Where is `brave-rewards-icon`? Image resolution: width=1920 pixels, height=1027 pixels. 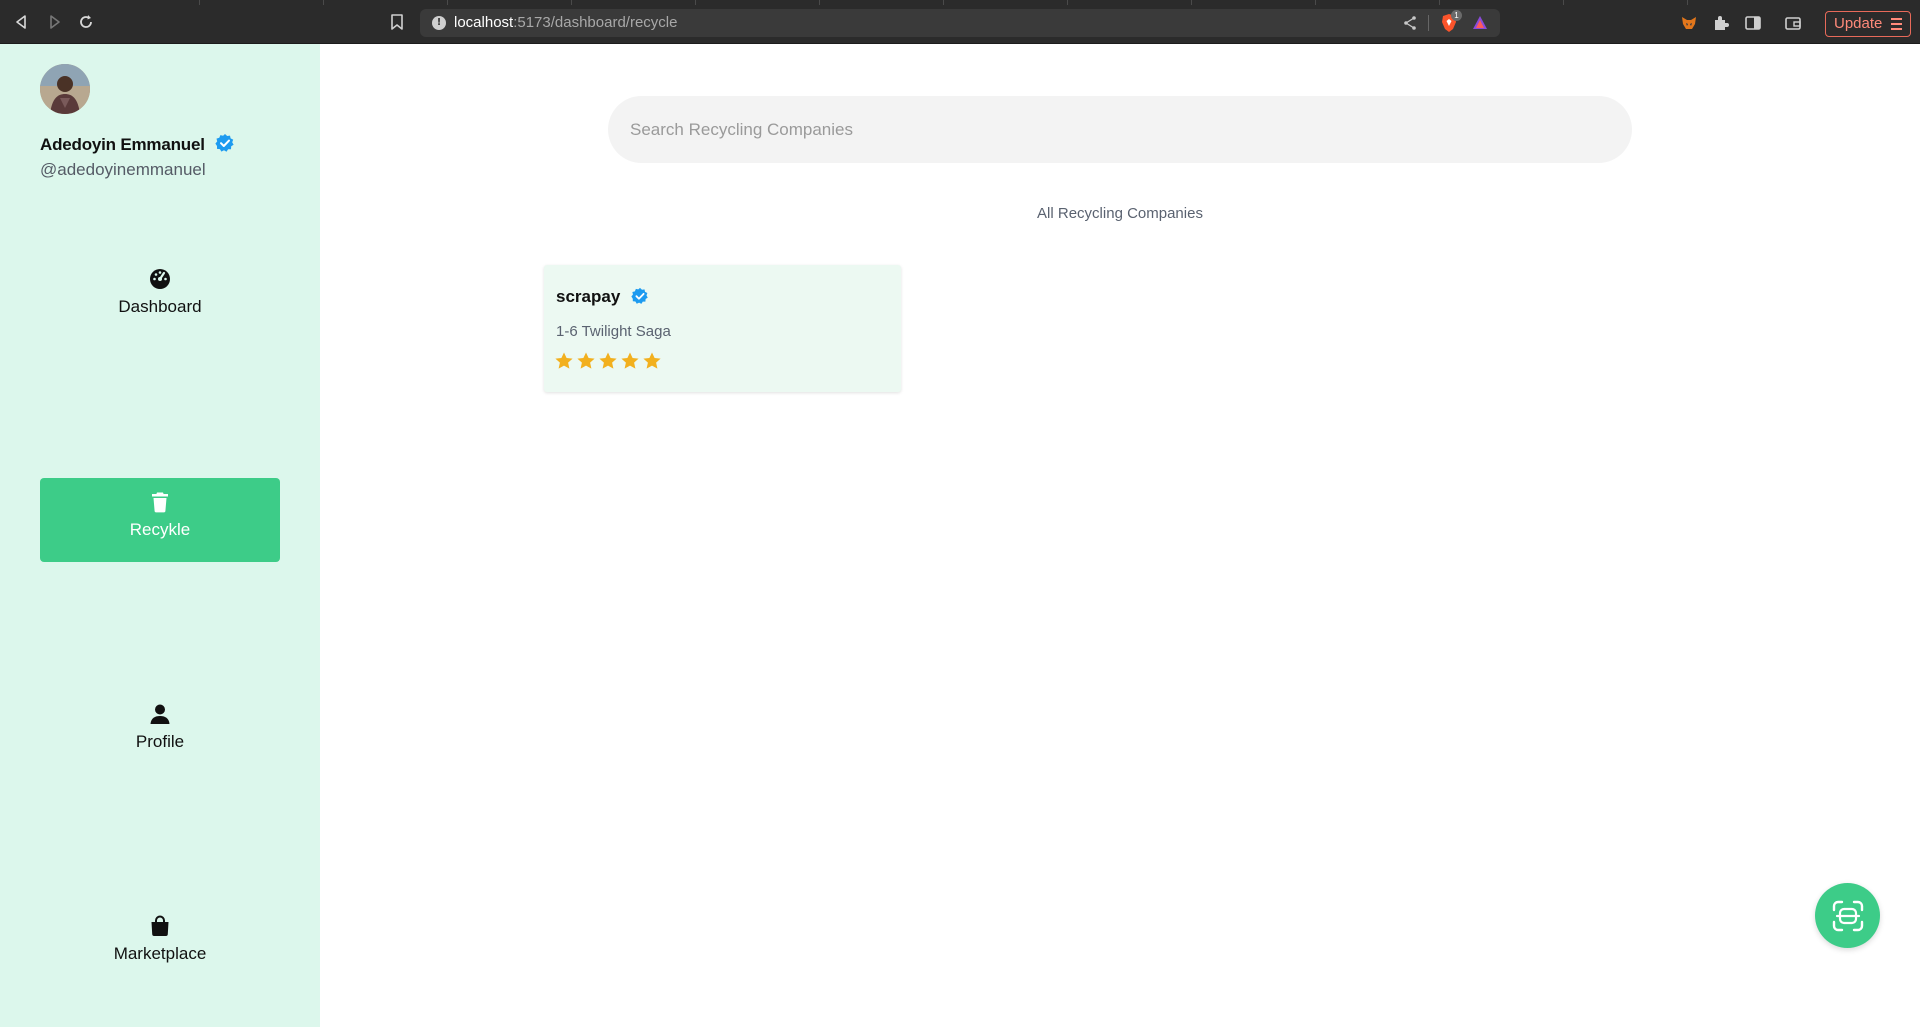
brave-rewards-icon is located at coordinates (1480, 23).